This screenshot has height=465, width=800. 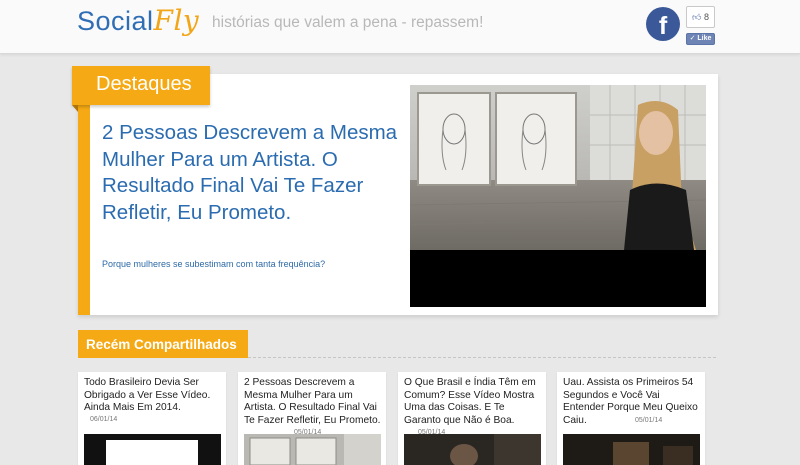 I want to click on article-card-date: 05/01/14, so click(x=649, y=420).